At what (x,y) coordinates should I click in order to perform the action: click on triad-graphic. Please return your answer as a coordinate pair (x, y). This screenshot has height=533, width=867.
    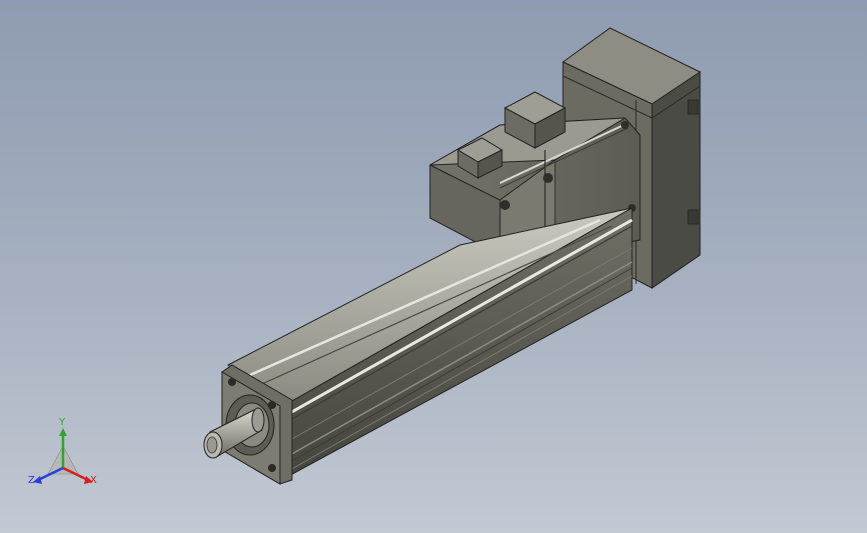
    Looking at the image, I should click on (63, 456).